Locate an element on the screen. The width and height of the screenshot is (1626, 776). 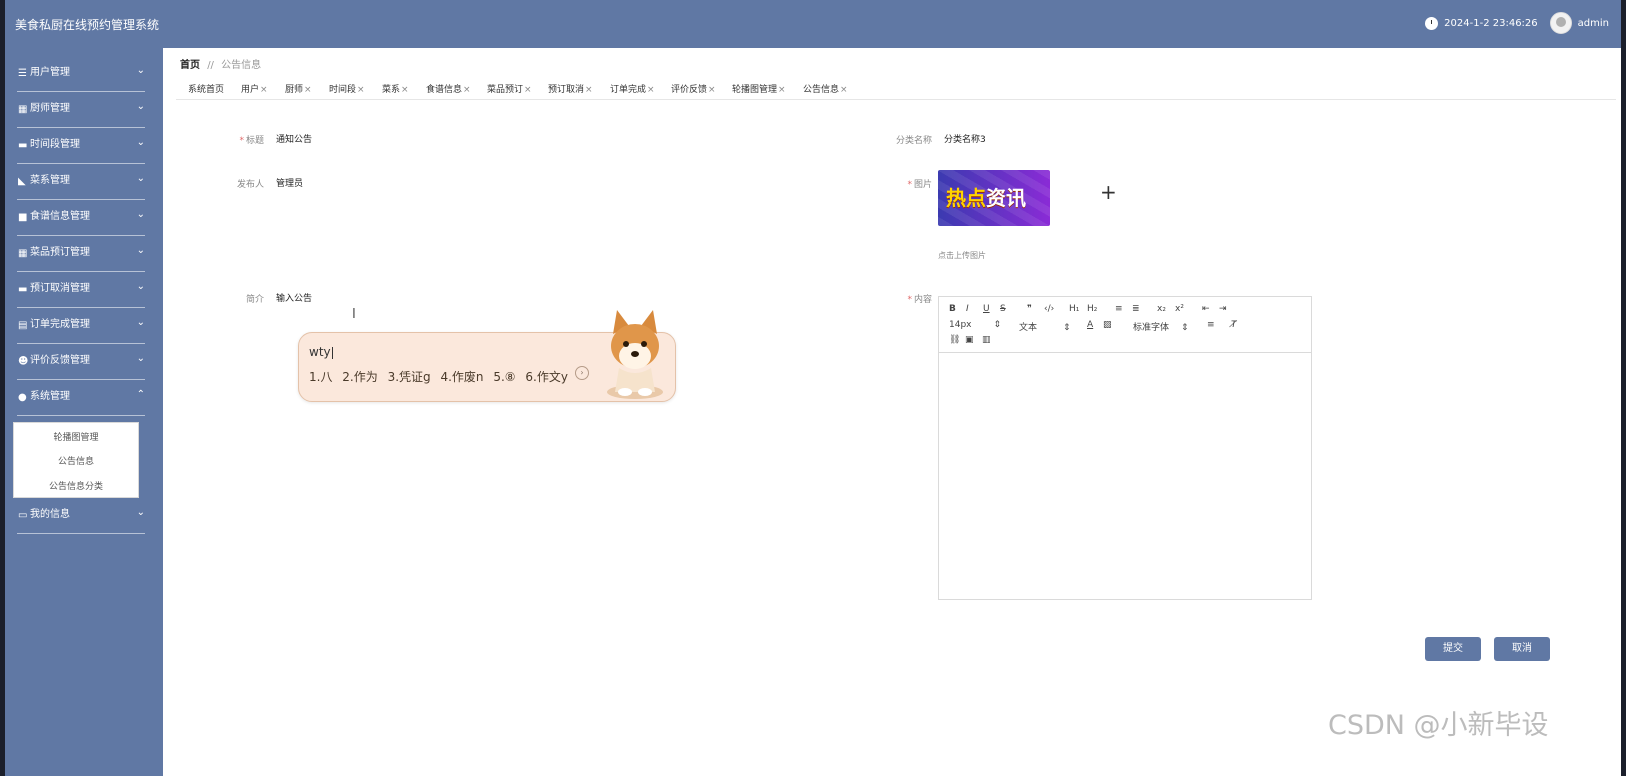
tab-recipe: 食谱信息× is located at coordinates (448, 88).